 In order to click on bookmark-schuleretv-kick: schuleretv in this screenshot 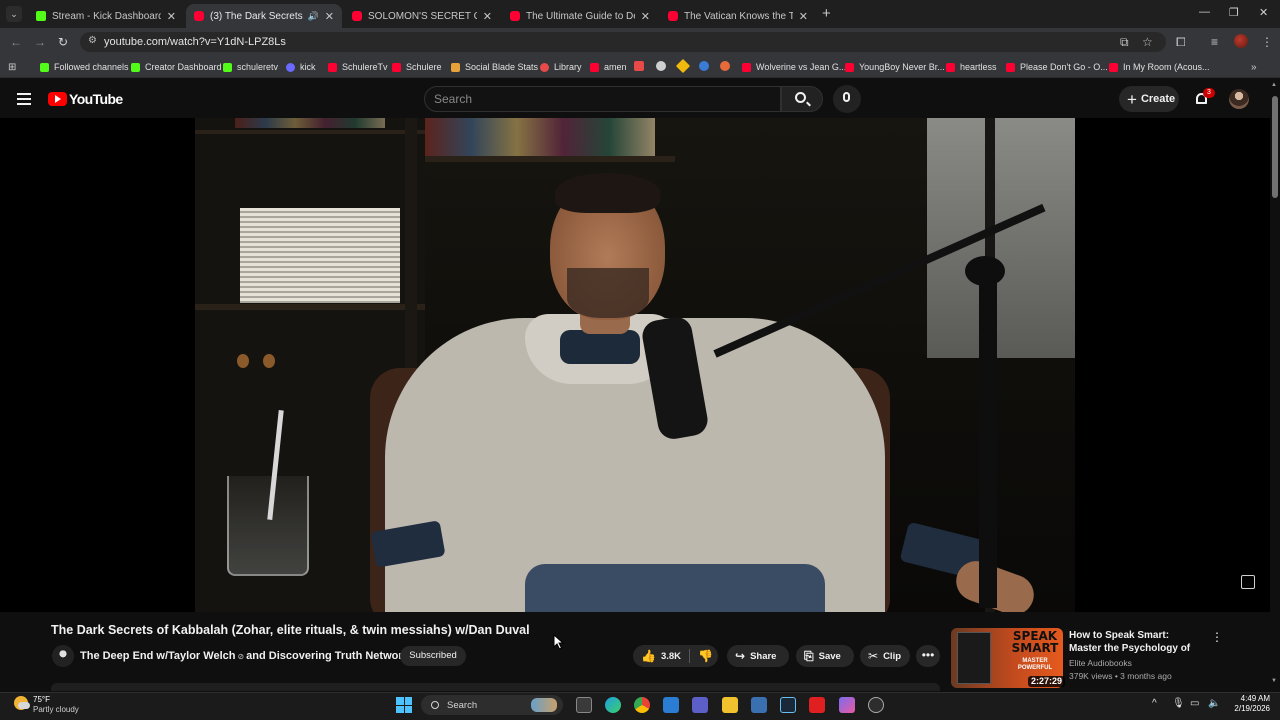, I will do `click(250, 67)`.